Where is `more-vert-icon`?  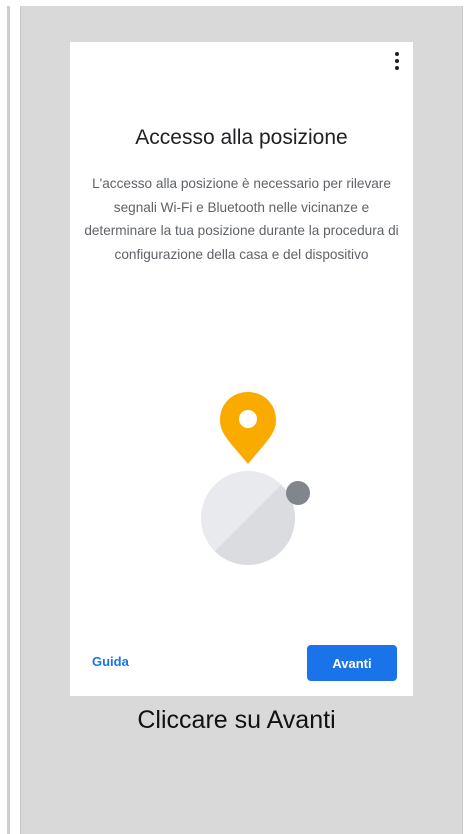
more-vert-icon is located at coordinates (397, 61).